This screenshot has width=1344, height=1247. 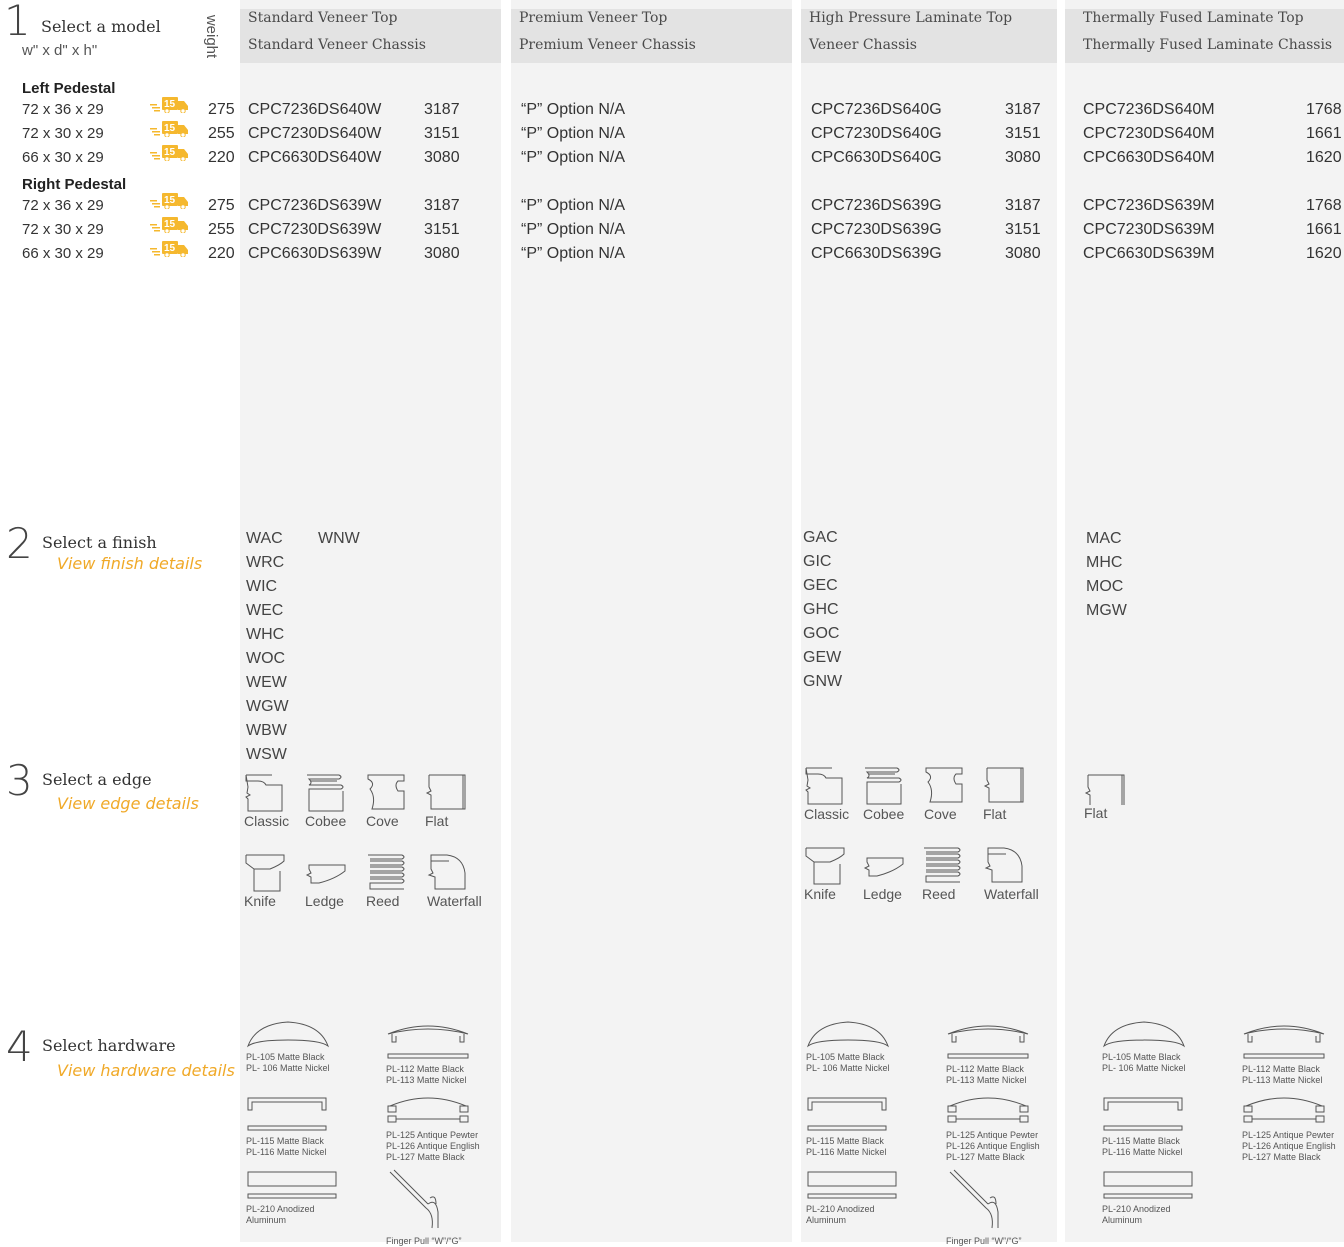 I want to click on hardware-pl-210-icon, so click(x=1148, y=1185).